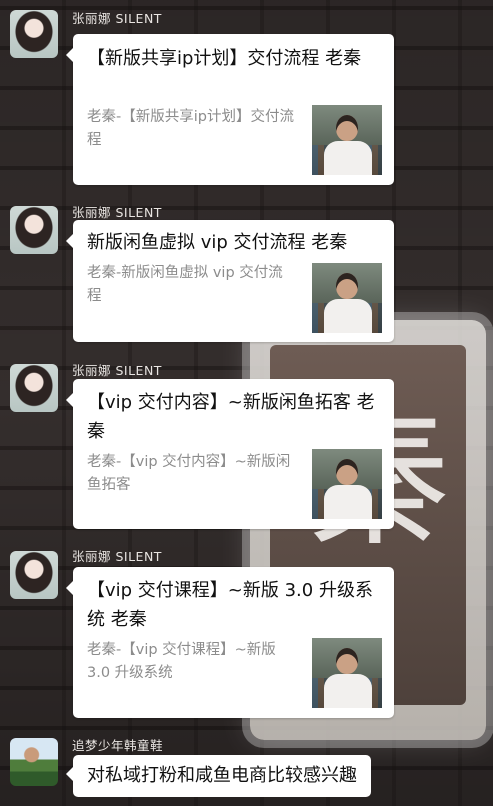 The width and height of the screenshot is (493, 806). Describe the element at coordinates (185, 284) in the screenshot. I see `link-card-description: 老秦-新版闲鱼虚拟 vip 交付流程` at that location.